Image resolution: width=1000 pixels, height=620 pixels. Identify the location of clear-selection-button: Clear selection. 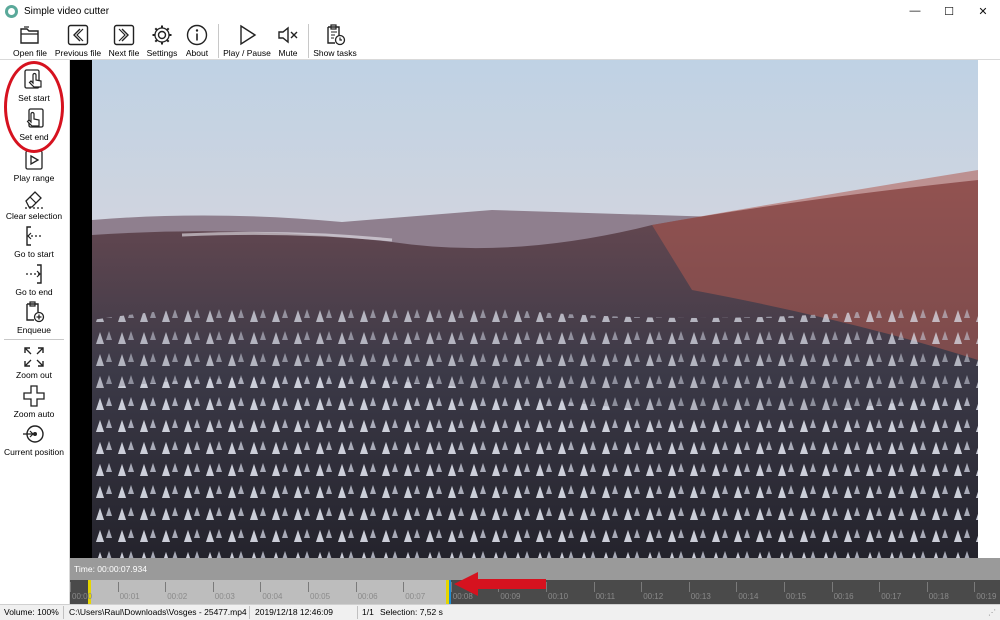
(34, 203).